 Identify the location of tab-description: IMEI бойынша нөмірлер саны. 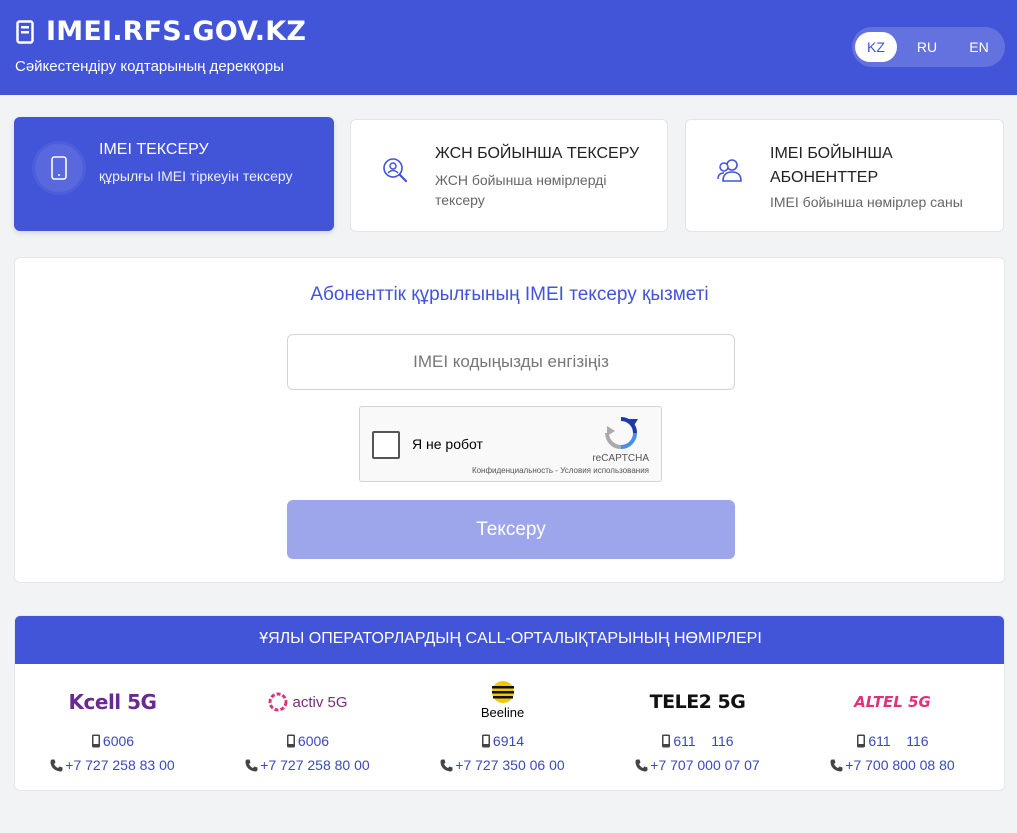
(866, 202).